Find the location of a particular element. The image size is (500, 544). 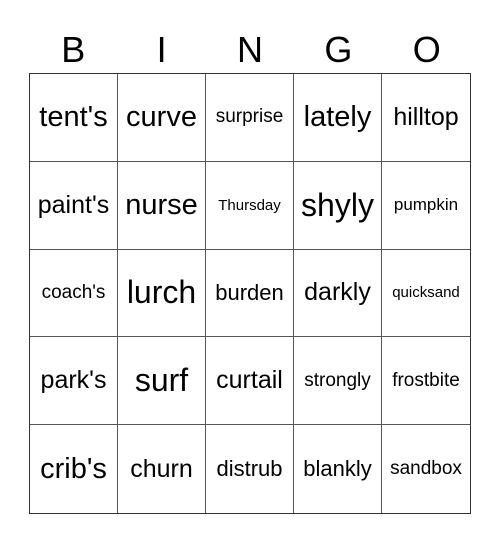

bingo-cell: shyly is located at coordinates (338, 205).